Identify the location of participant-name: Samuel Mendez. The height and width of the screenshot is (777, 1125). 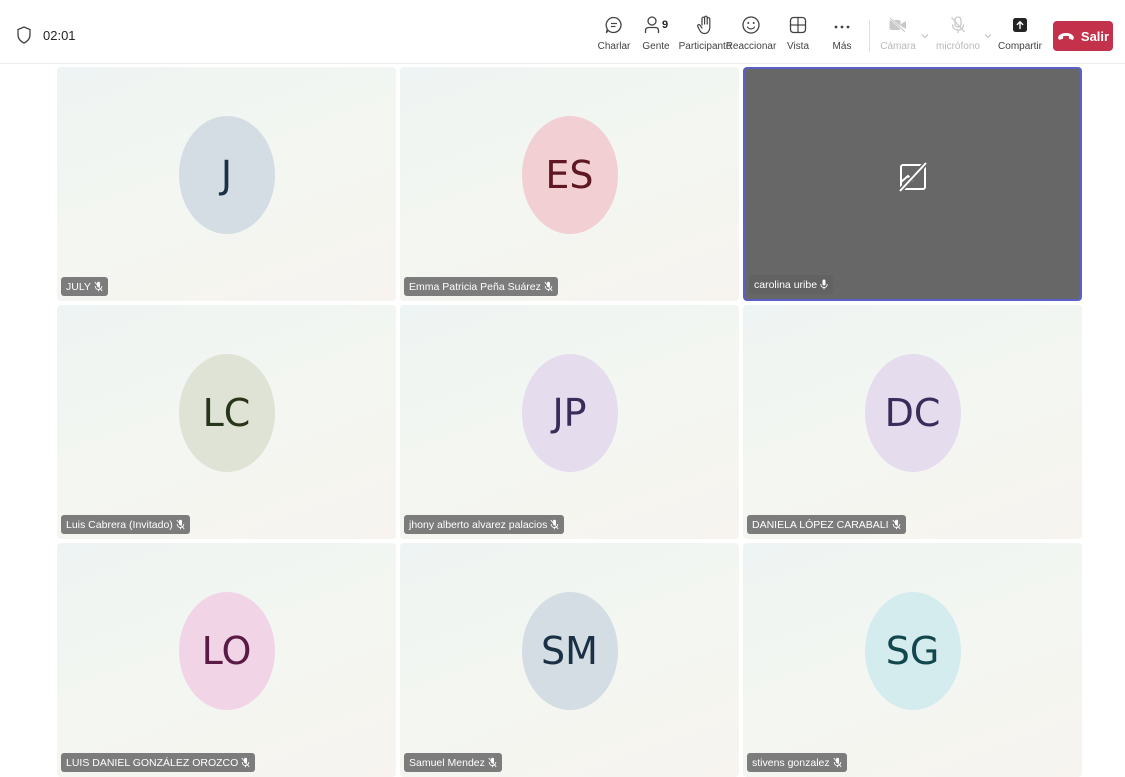
(447, 762).